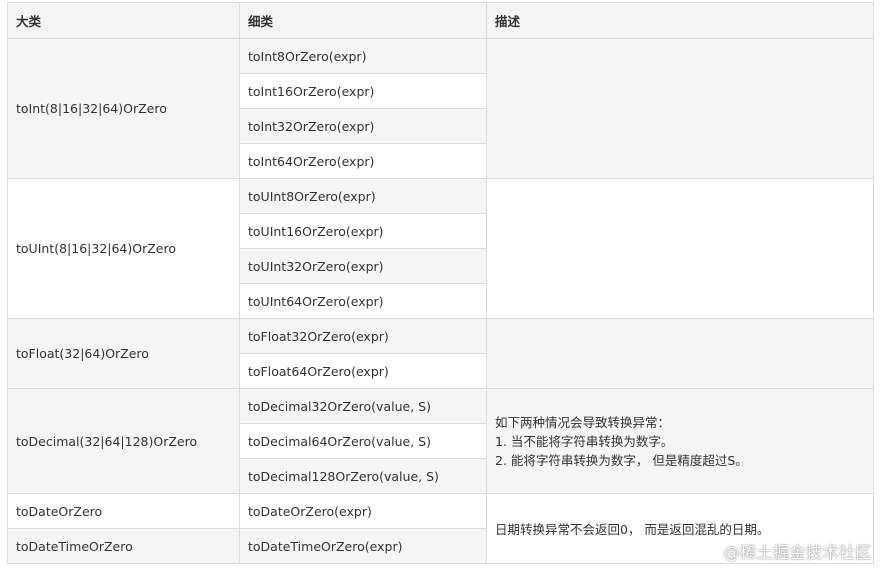 The width and height of the screenshot is (890, 577). I want to click on function-cell: toInt32OrZero(expr), so click(363, 126).